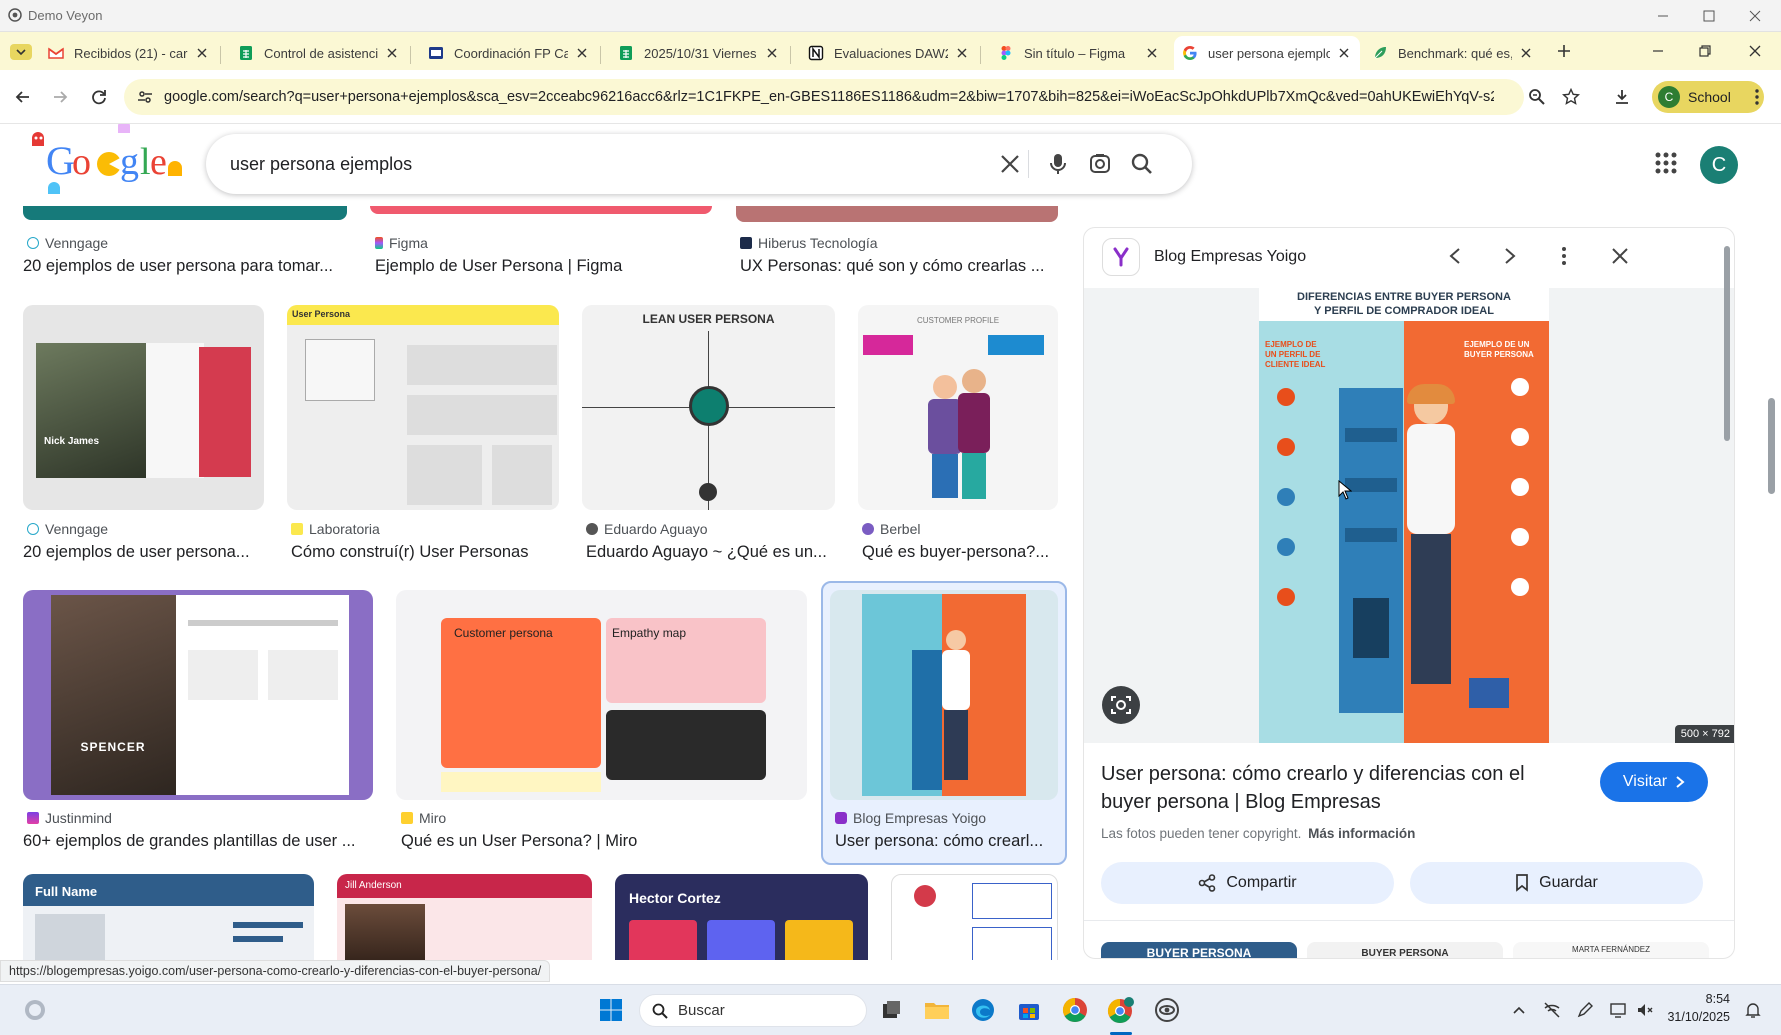 This screenshot has width=1781, height=1035. I want to click on result-source: Berbel, so click(891, 529).